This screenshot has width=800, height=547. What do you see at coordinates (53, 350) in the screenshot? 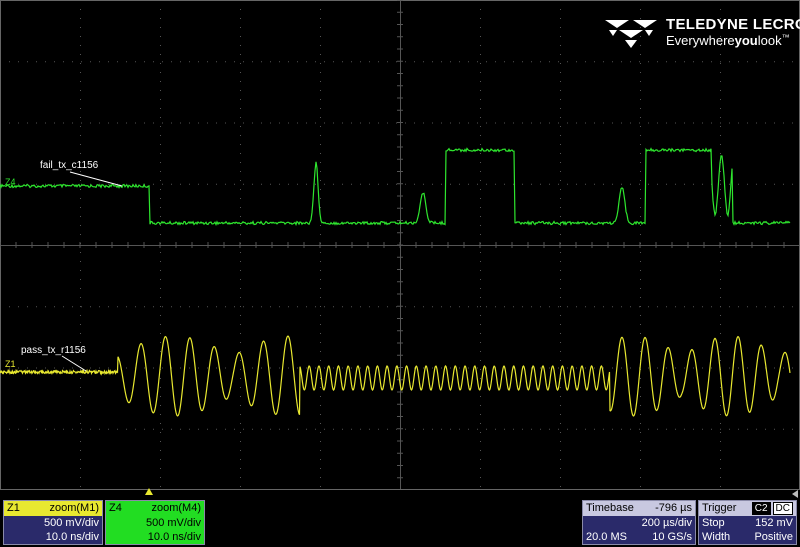
I see `trace-label-pass: pass_tx_r1156` at bounding box center [53, 350].